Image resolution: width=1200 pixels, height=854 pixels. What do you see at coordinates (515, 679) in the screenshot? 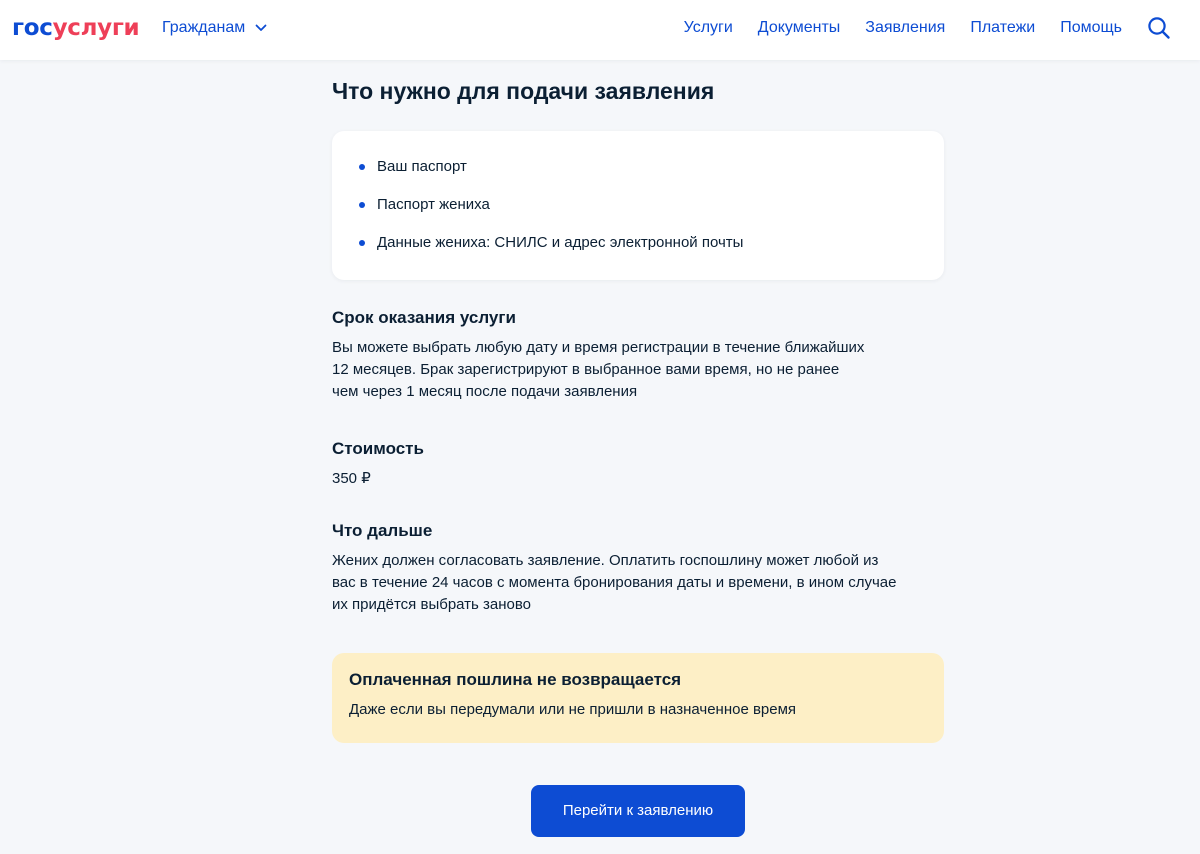
I see `warning-heading: Оплаченная пошлина не возвращается` at bounding box center [515, 679].